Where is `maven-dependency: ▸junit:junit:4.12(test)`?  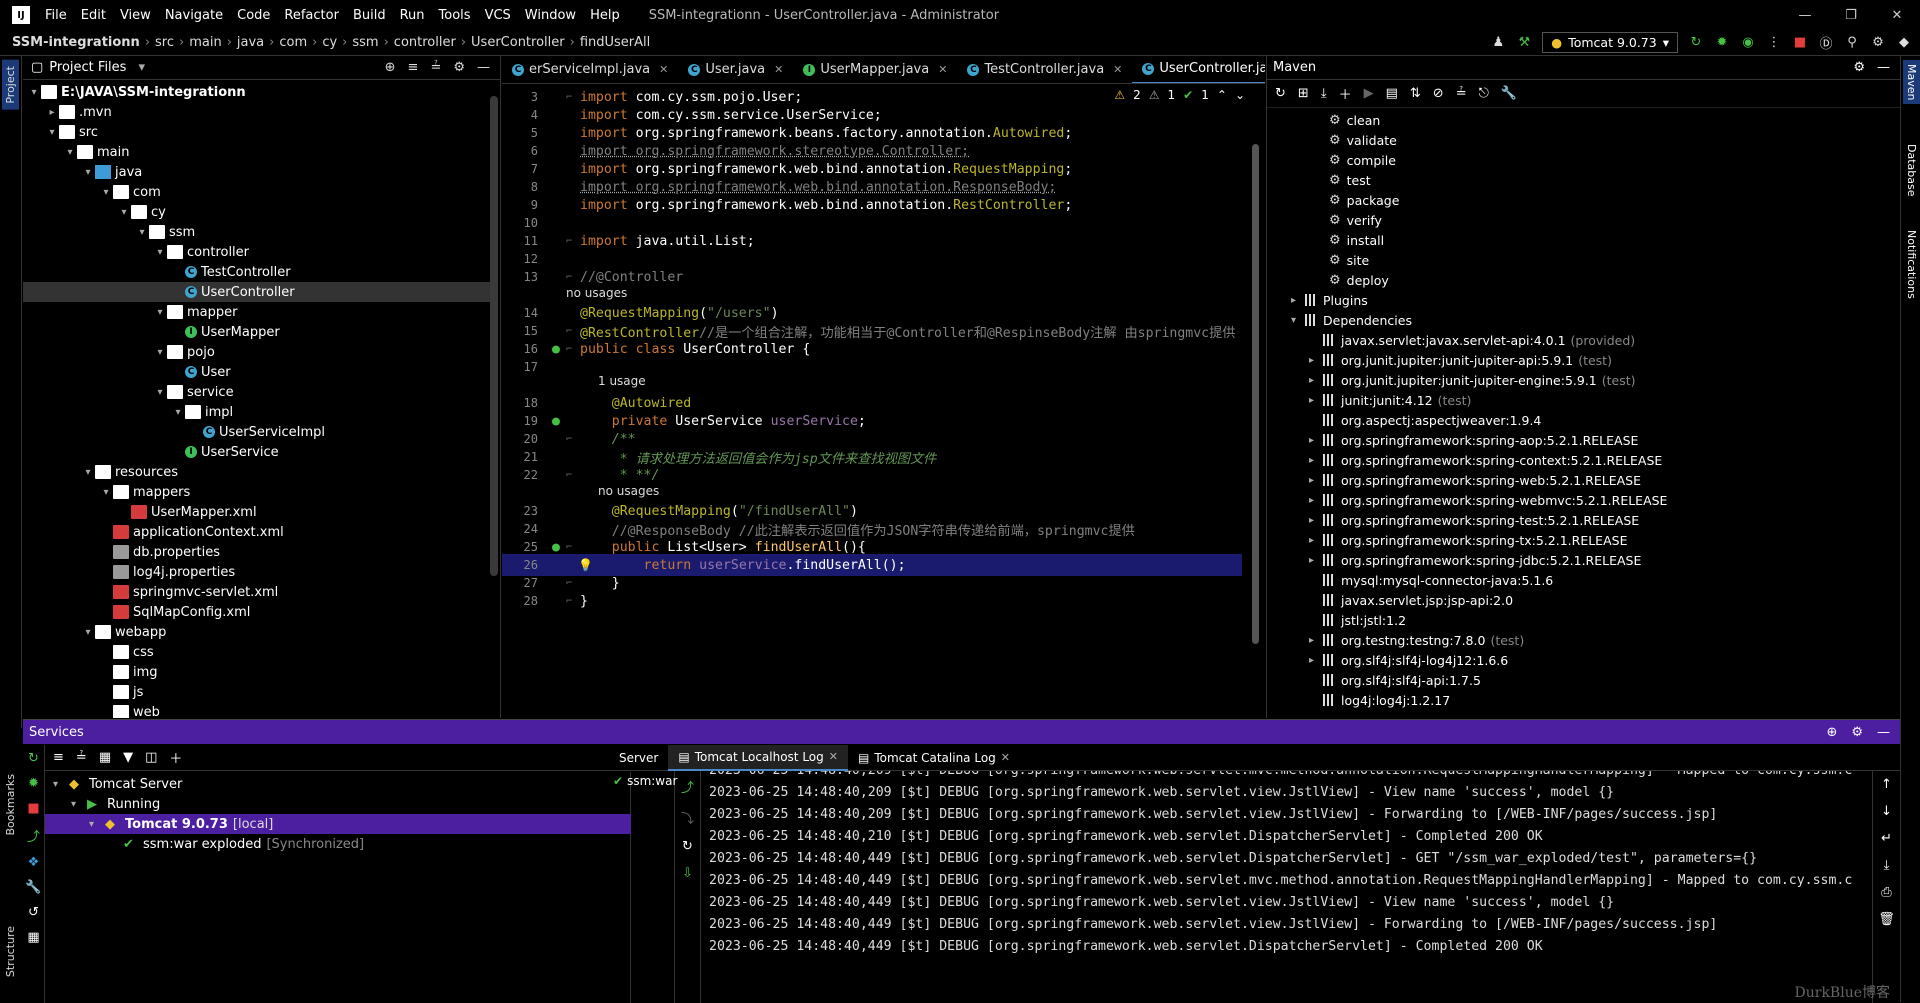
maven-dependency: ▸junit:junit:4.12(test) is located at coordinates (1390, 400).